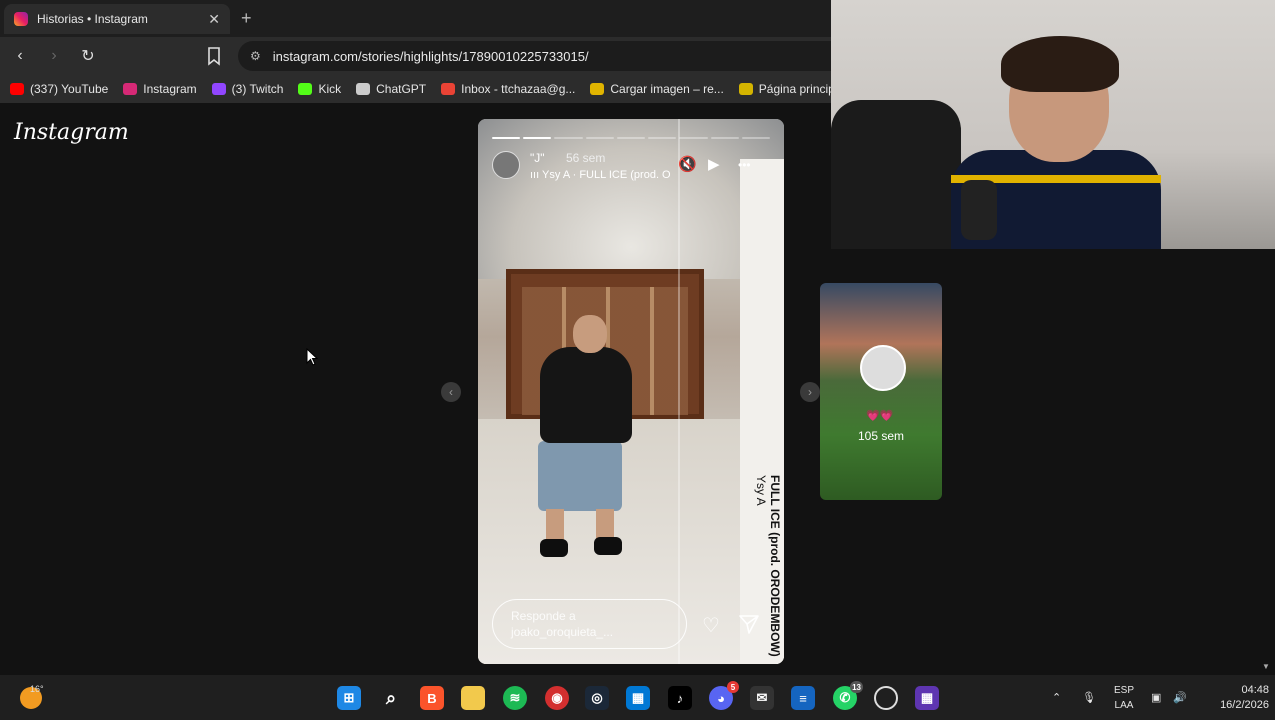  I want to click on discord-badge: 5, so click(733, 687).